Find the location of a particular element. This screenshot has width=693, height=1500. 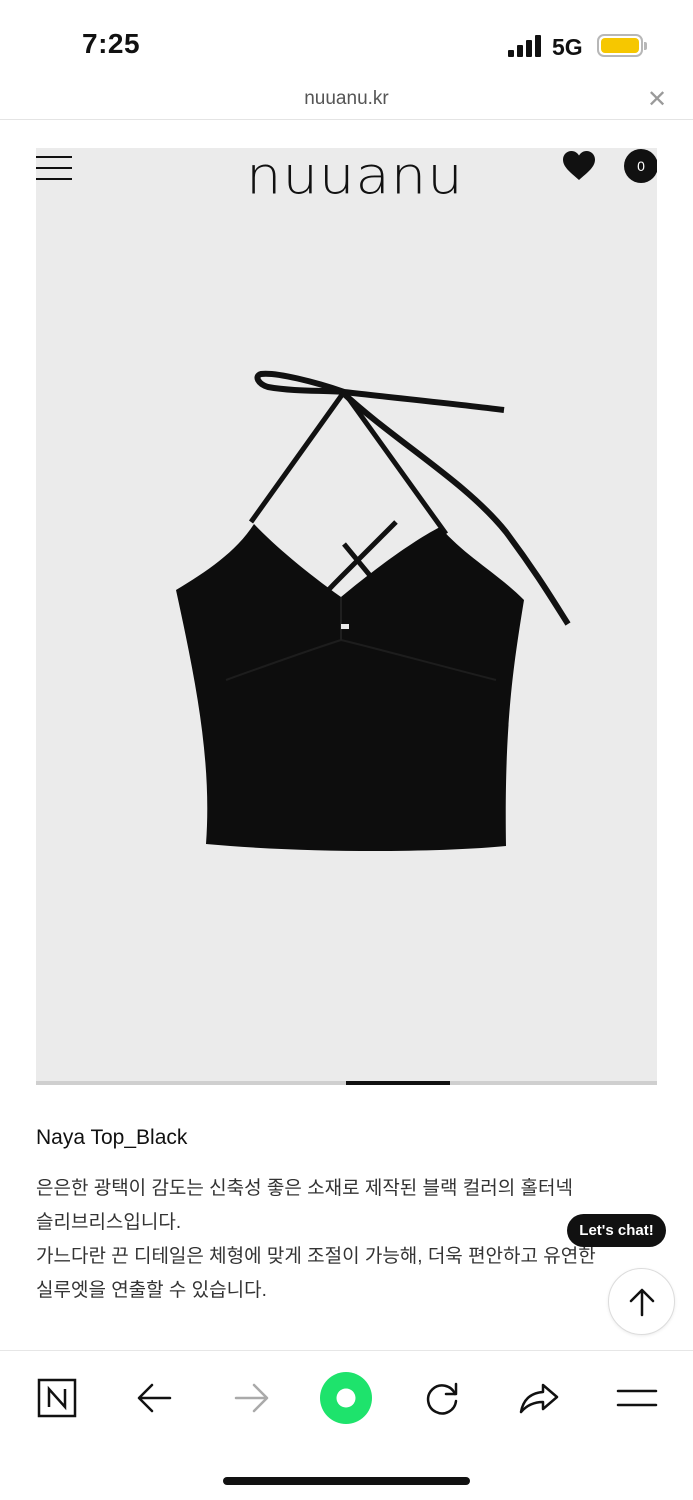

naver-home-icon is located at coordinates (57, 1398).